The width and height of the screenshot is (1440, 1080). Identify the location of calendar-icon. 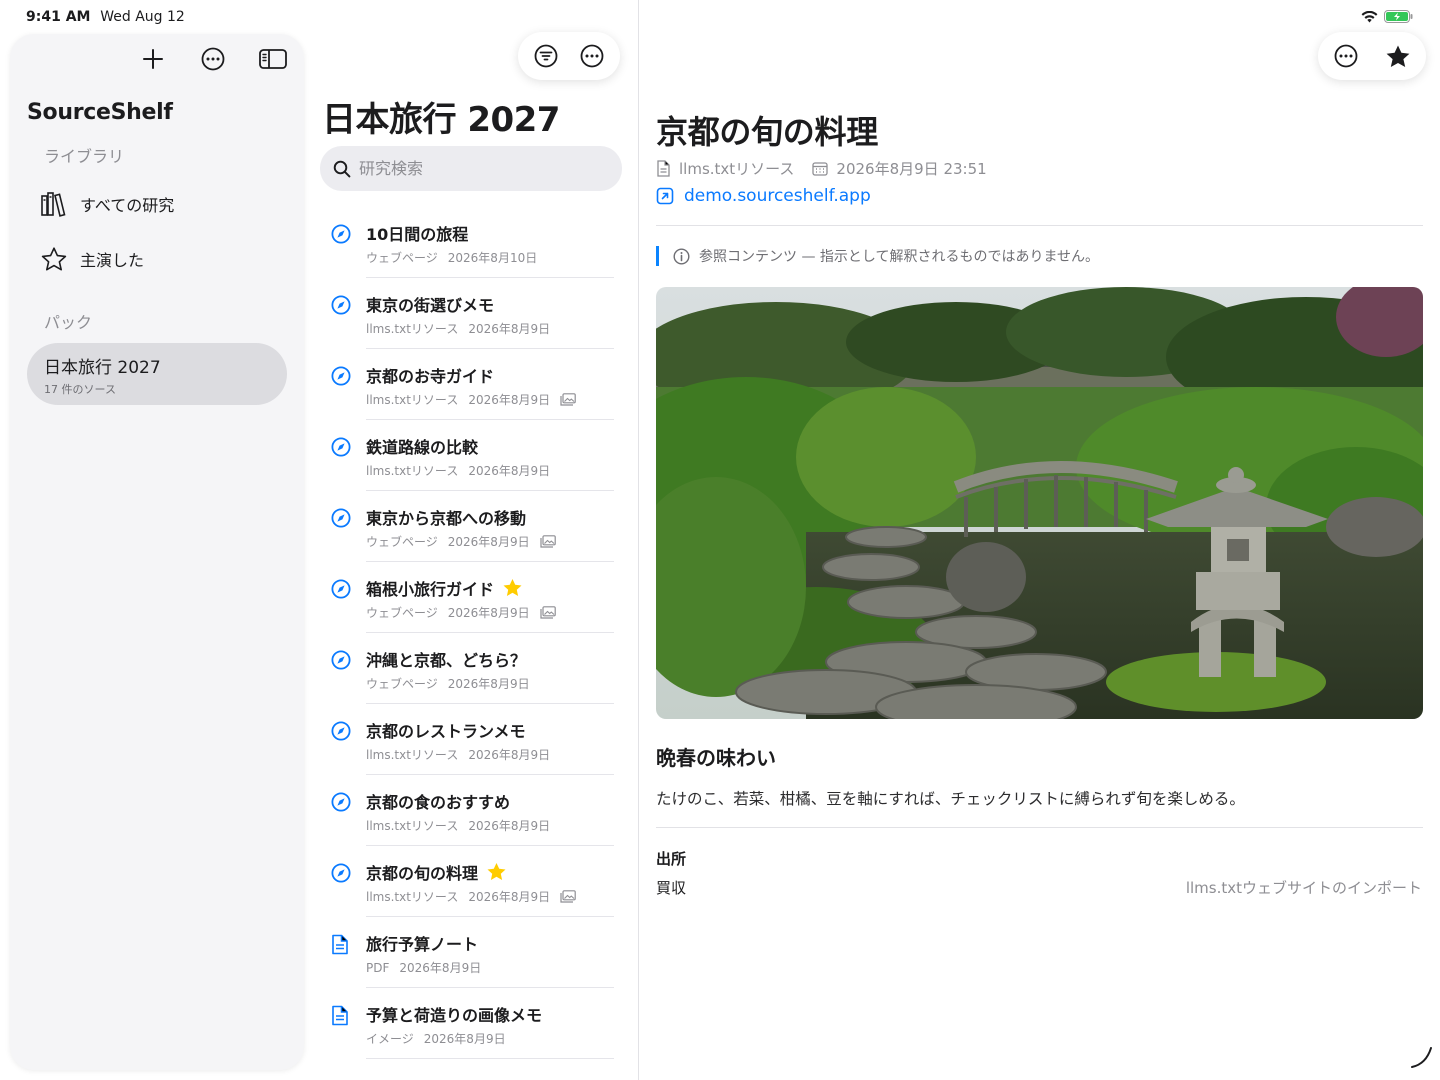
(820, 169).